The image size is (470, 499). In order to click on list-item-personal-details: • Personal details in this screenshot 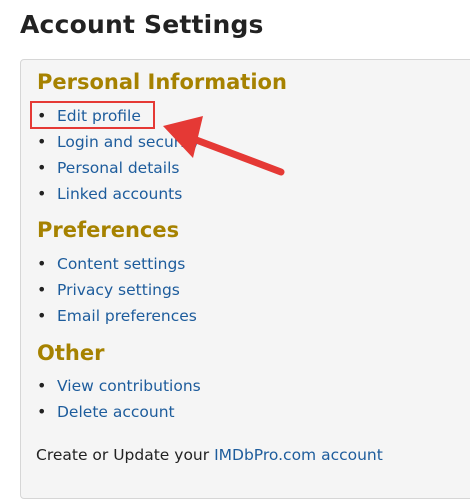, I will do `click(108, 168)`.